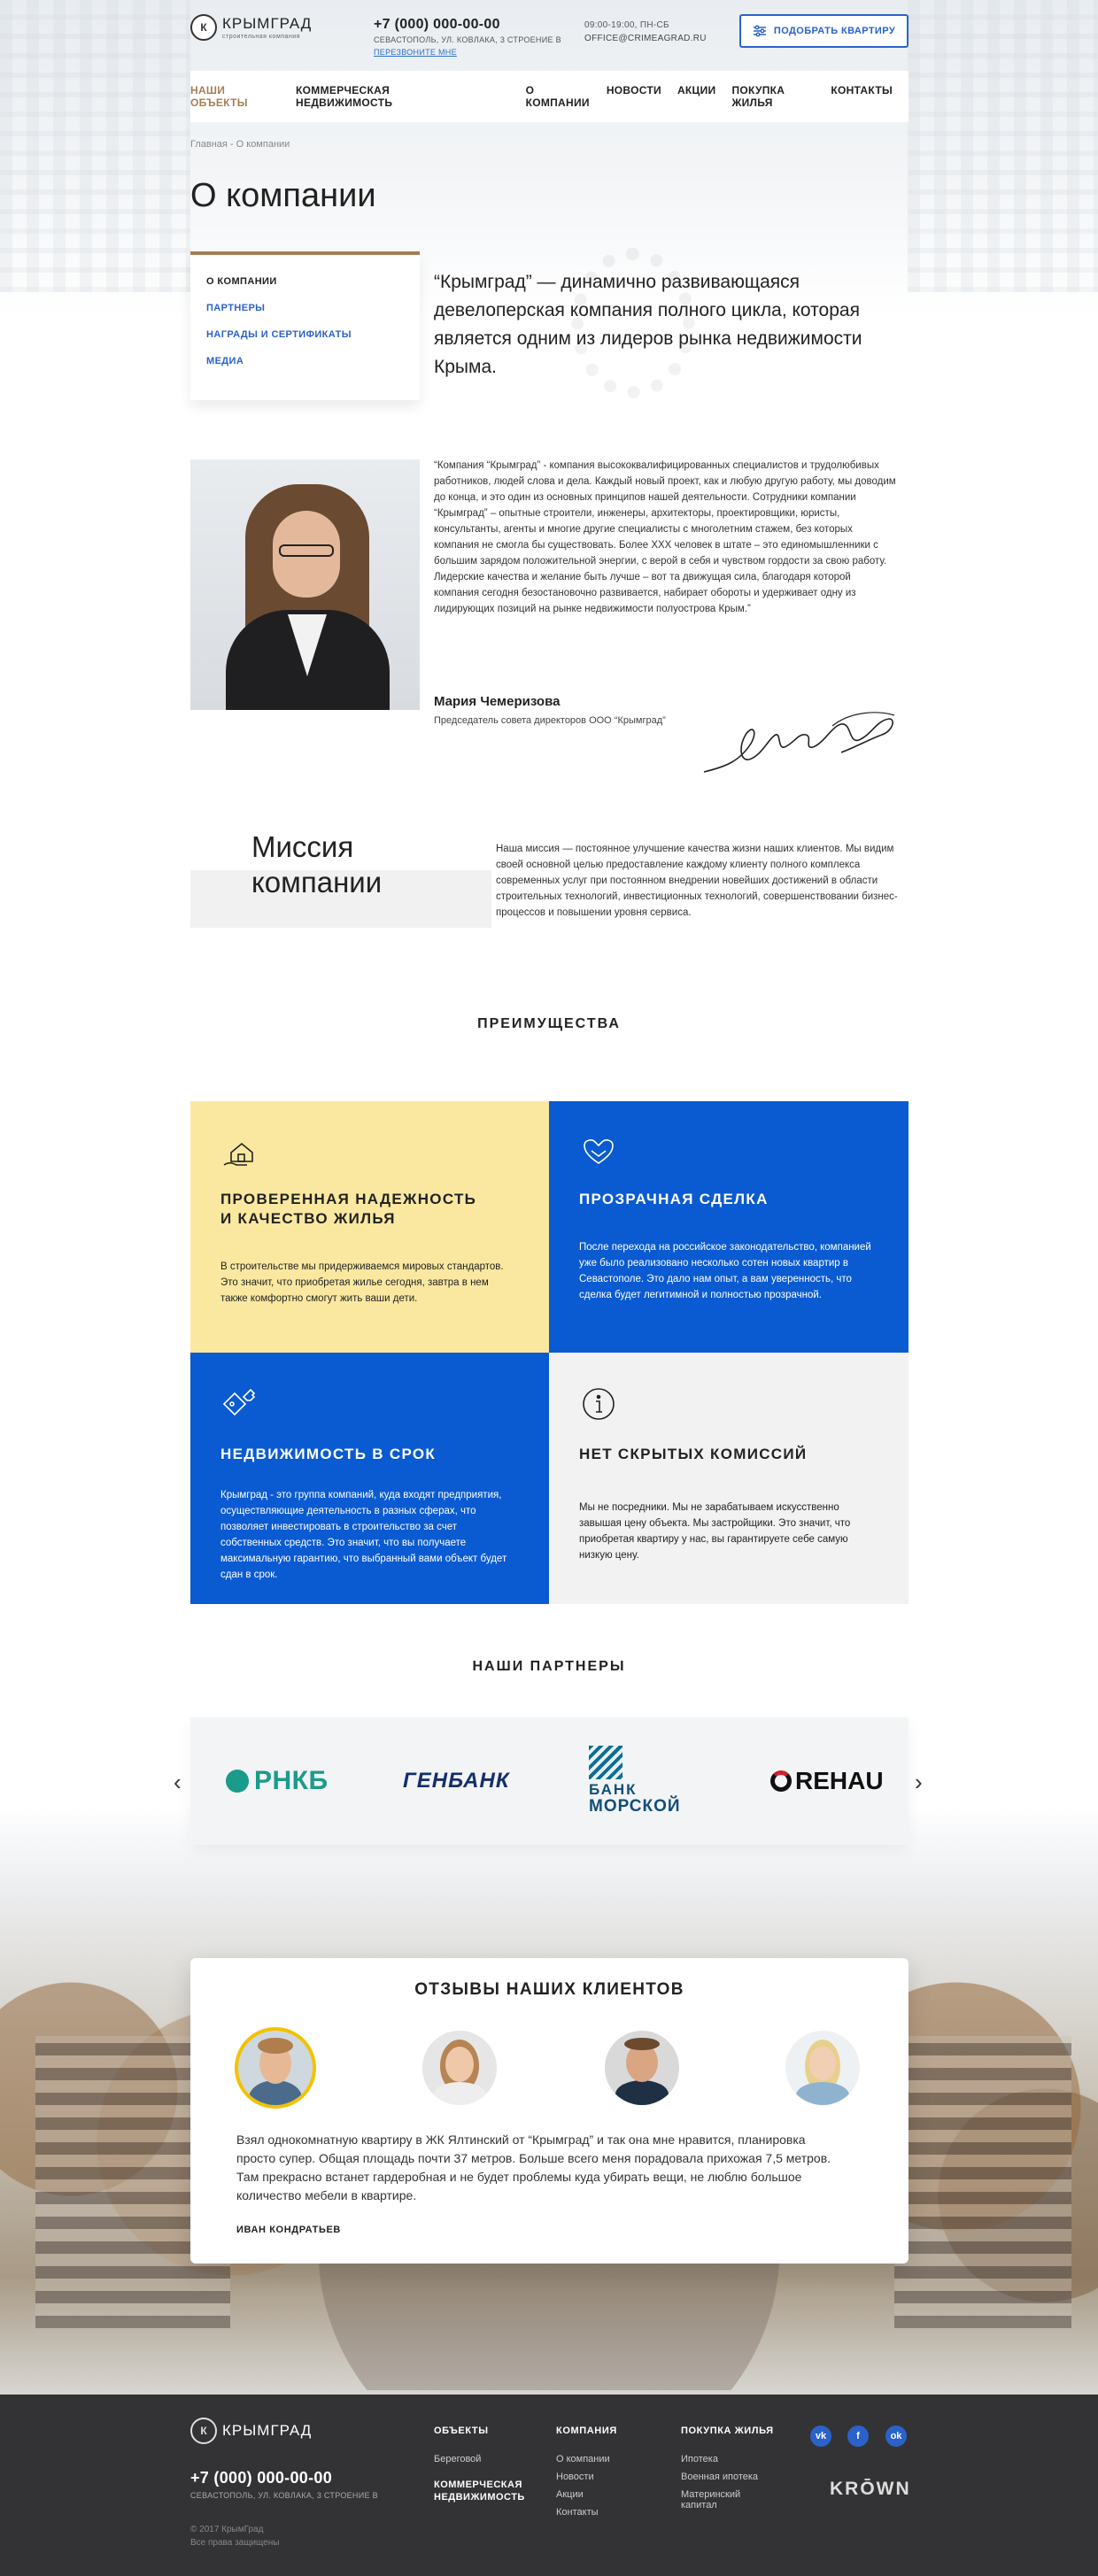 The height and width of the screenshot is (2576, 1098). Describe the element at coordinates (313, 334) in the screenshot. I see `side-item-awards: НАГРАДЫ И СЕРТИФИКАТЫ` at that location.